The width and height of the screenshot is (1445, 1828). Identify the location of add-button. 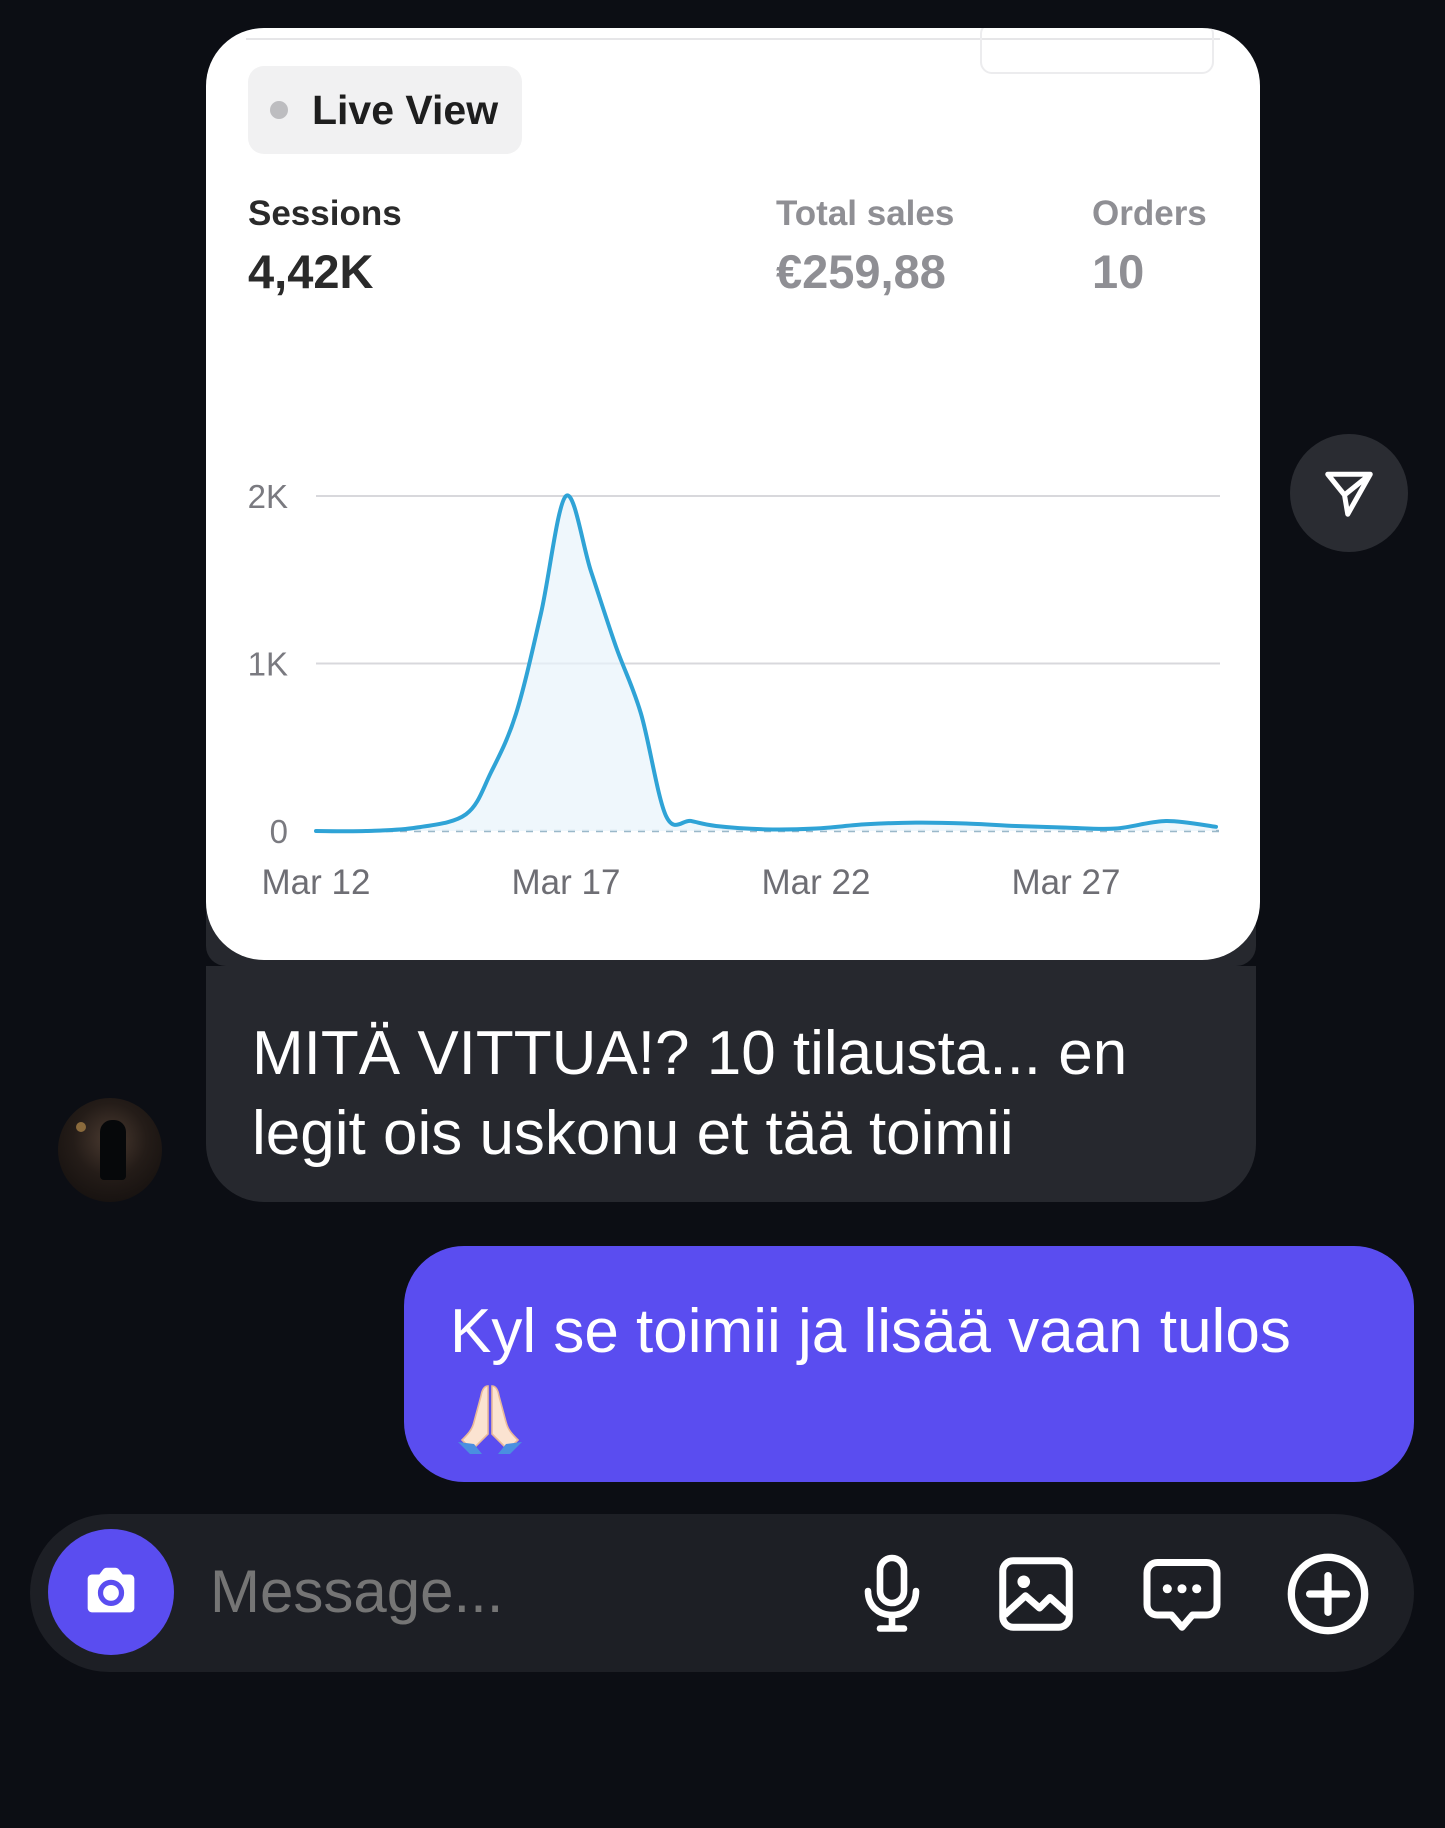
(1328, 1594).